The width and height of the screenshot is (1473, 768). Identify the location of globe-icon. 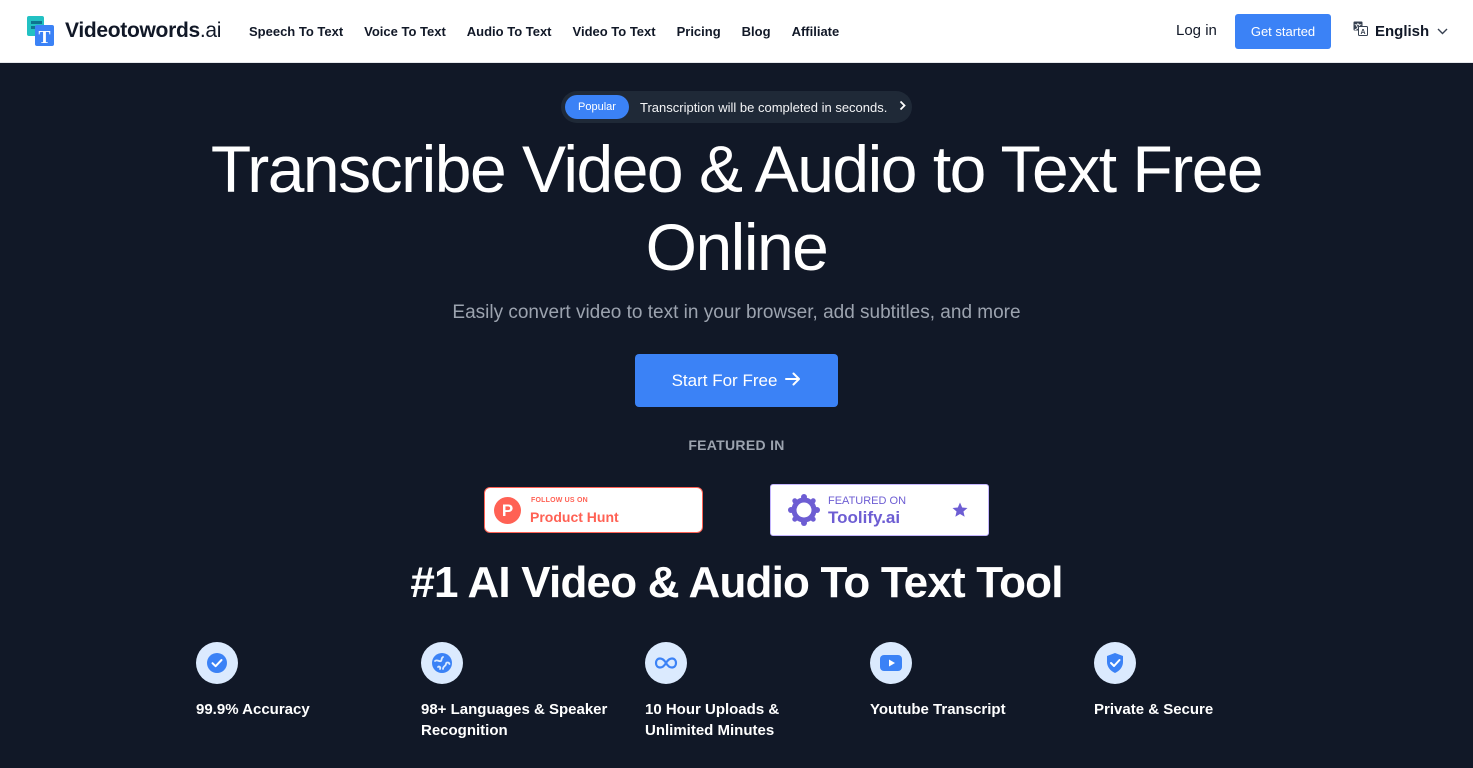
(442, 663).